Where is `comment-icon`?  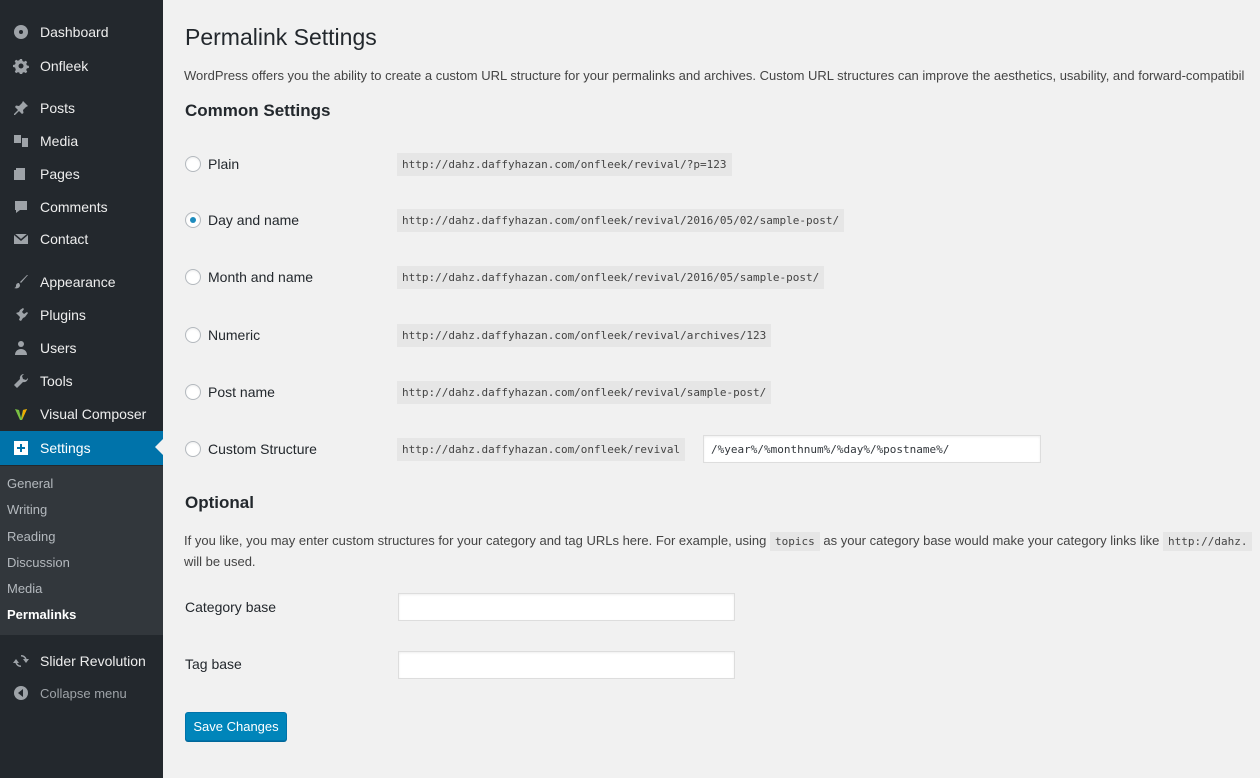 comment-icon is located at coordinates (21, 207).